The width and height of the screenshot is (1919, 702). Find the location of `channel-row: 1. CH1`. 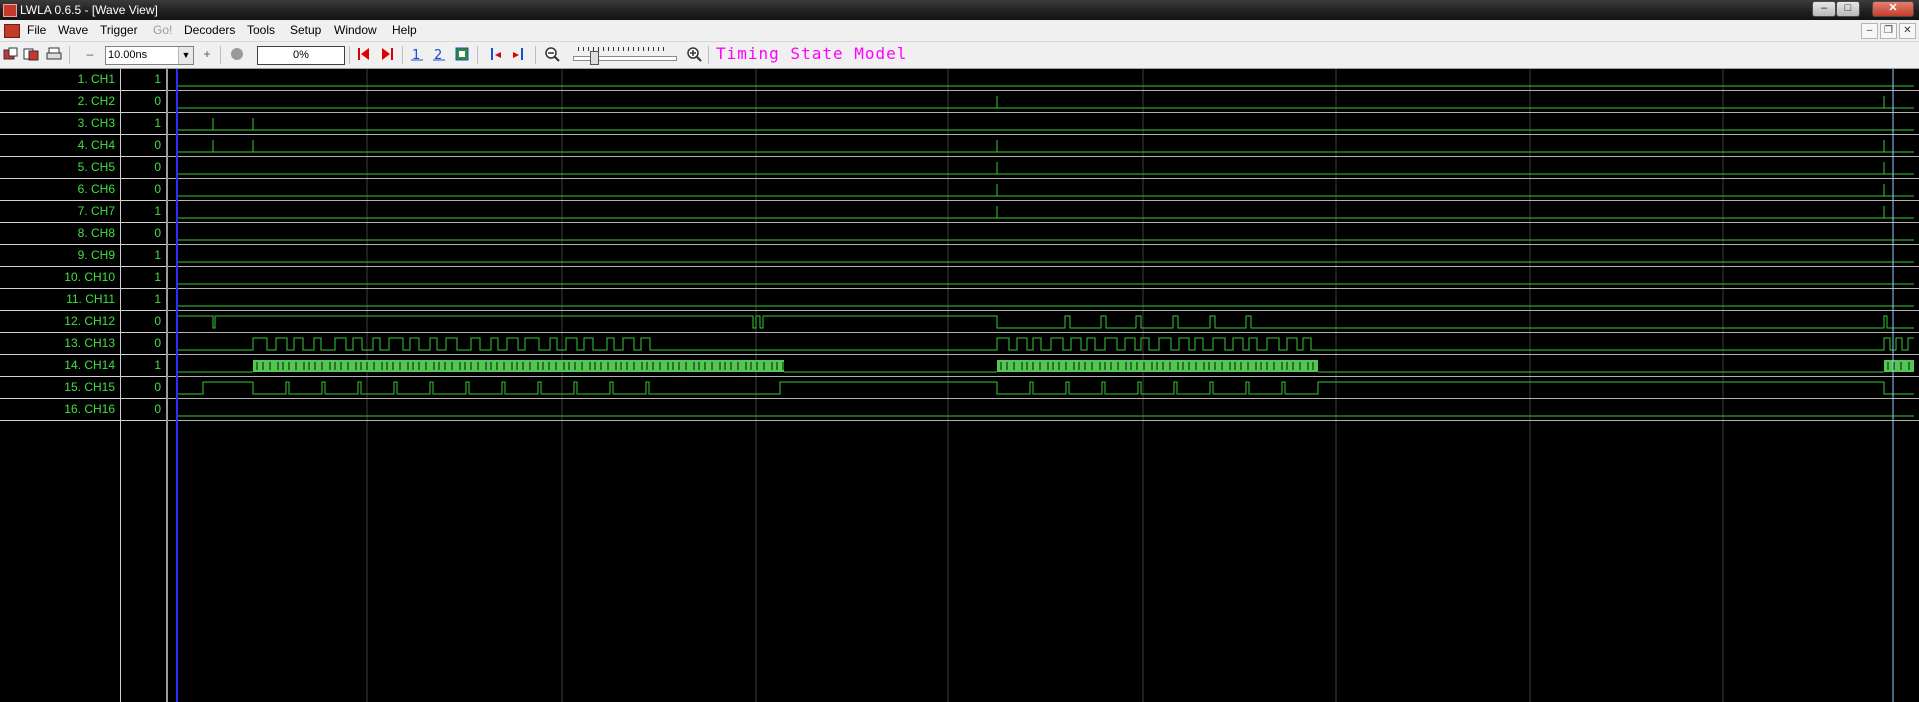

channel-row: 1. CH1 is located at coordinates (60, 80).